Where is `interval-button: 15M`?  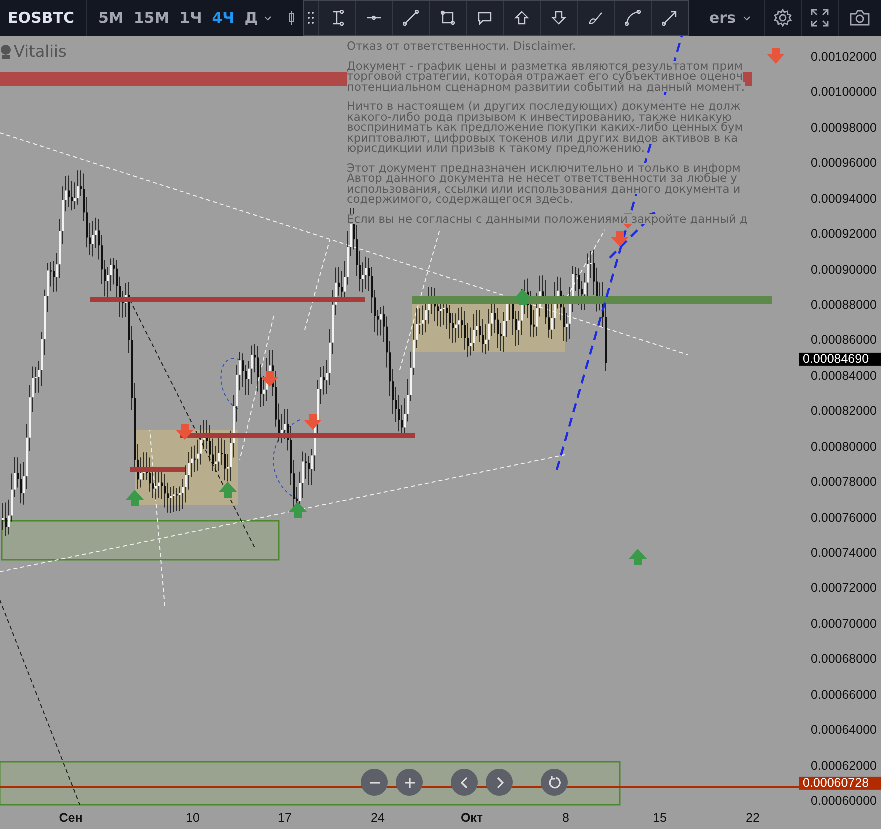 interval-button: 15M is located at coordinates (151, 18).